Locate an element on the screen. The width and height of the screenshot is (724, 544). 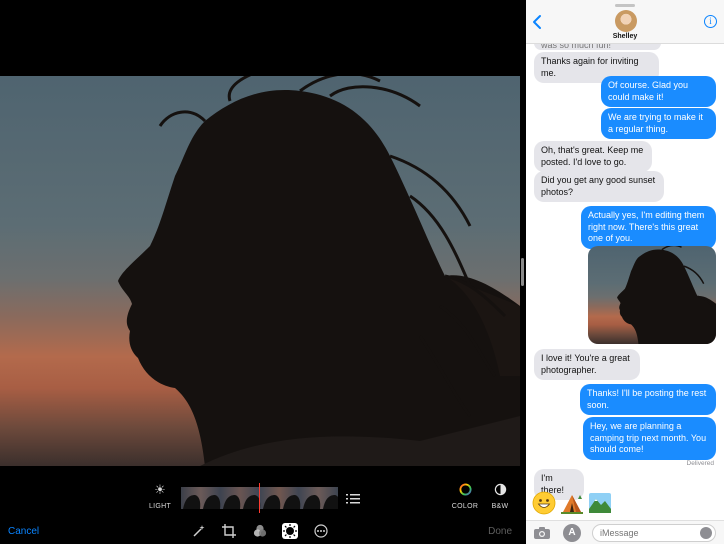
message-bubble-incoming: Did you get any good sunset photos? is located at coordinates (599, 186).